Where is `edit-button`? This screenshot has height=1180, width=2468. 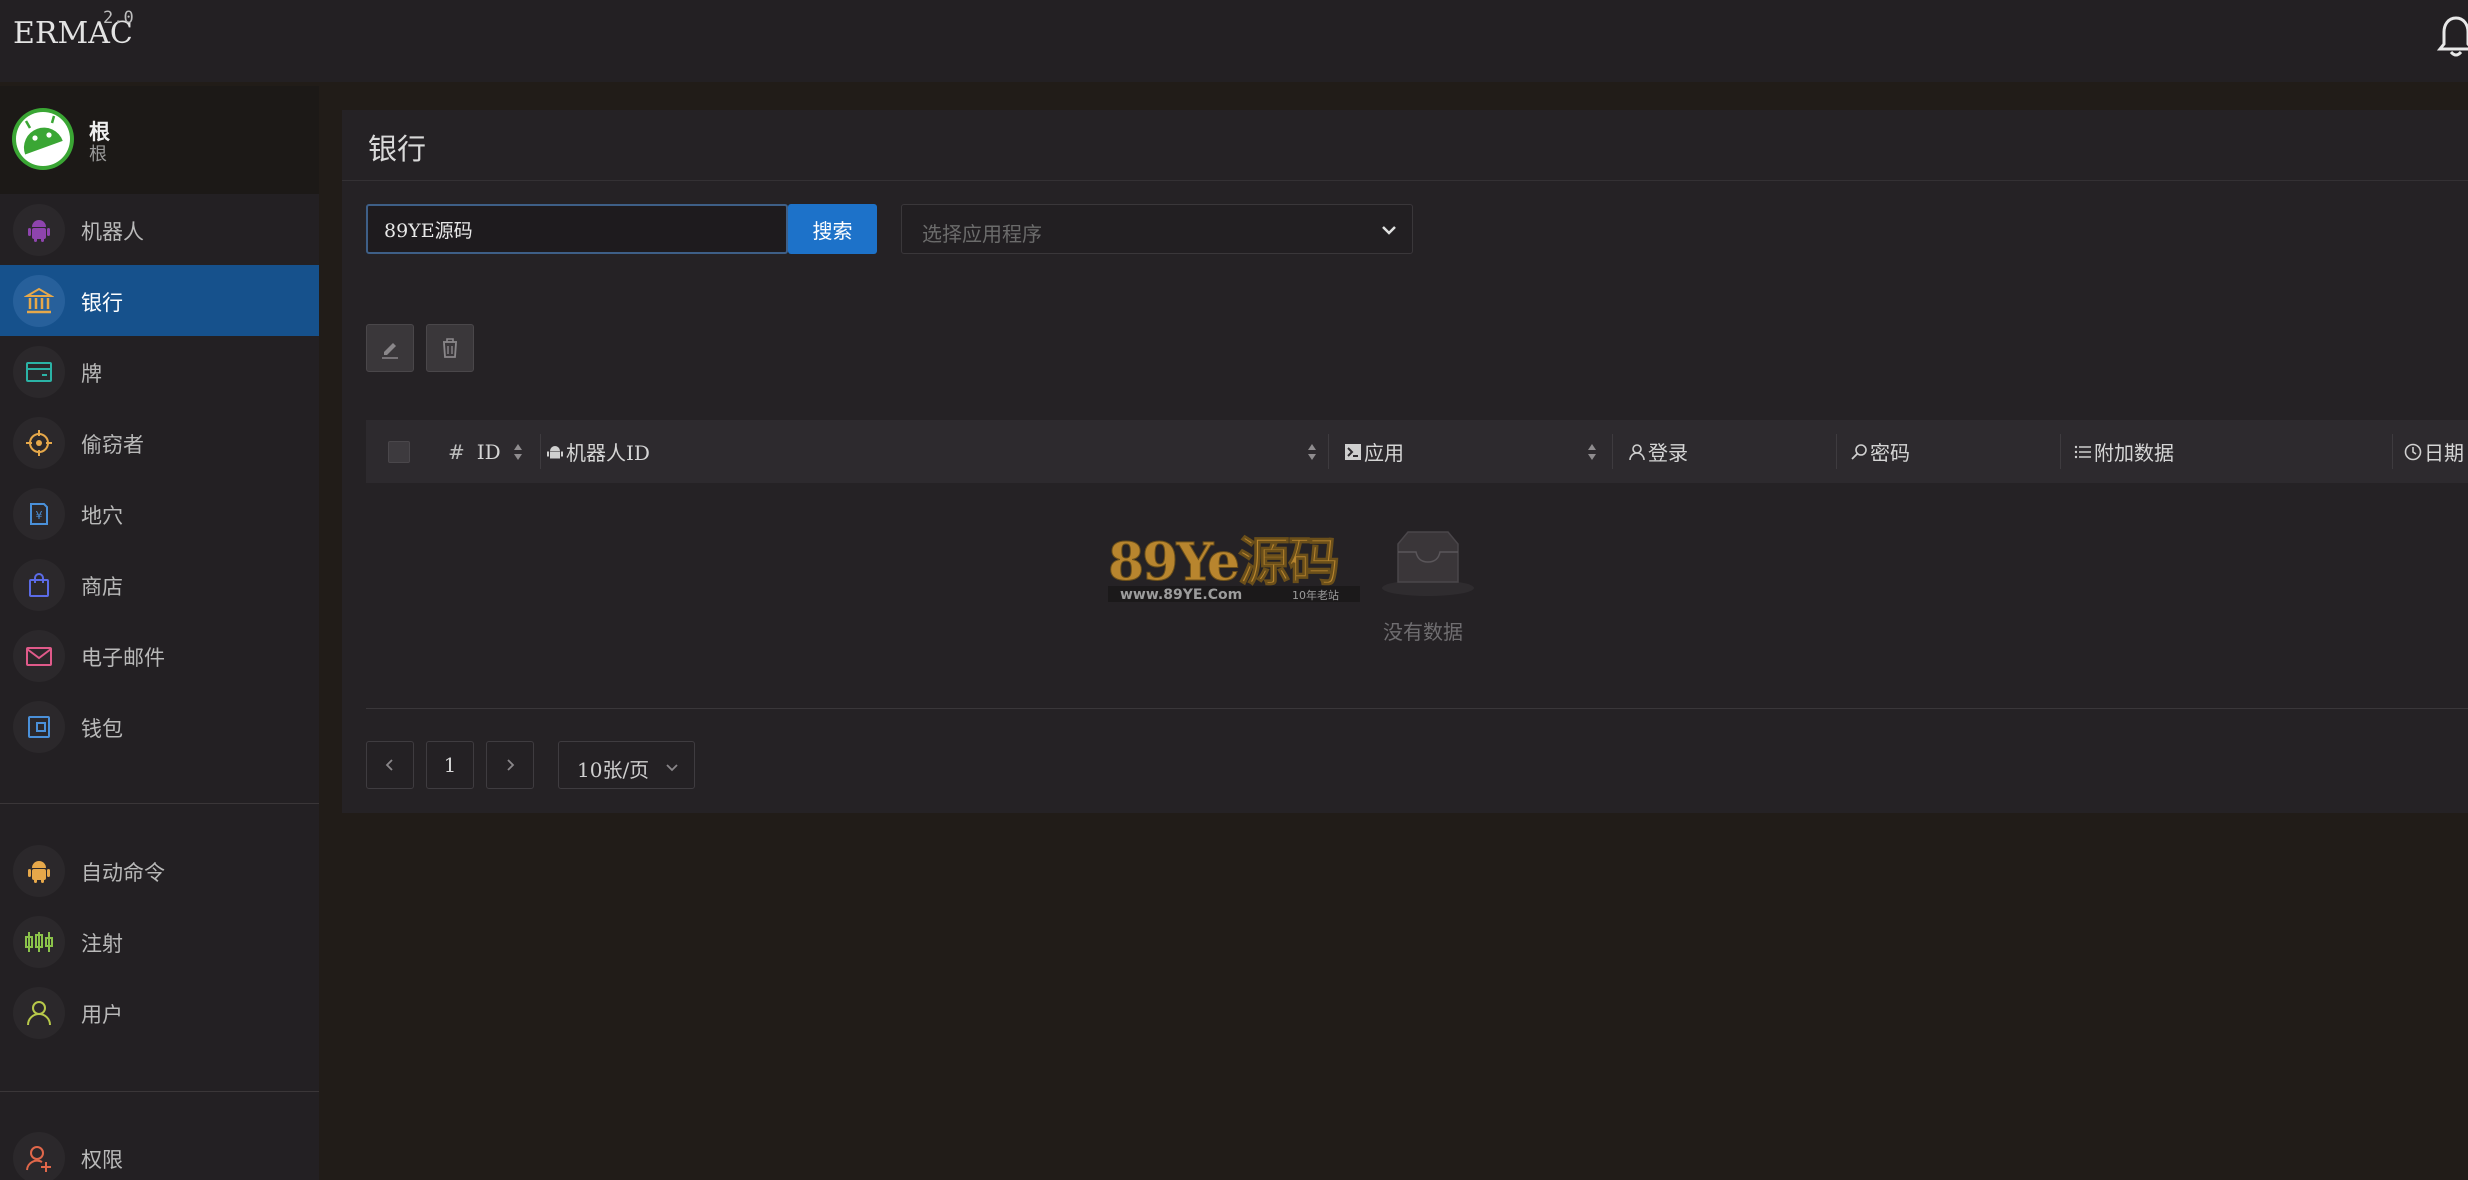 edit-button is located at coordinates (390, 348).